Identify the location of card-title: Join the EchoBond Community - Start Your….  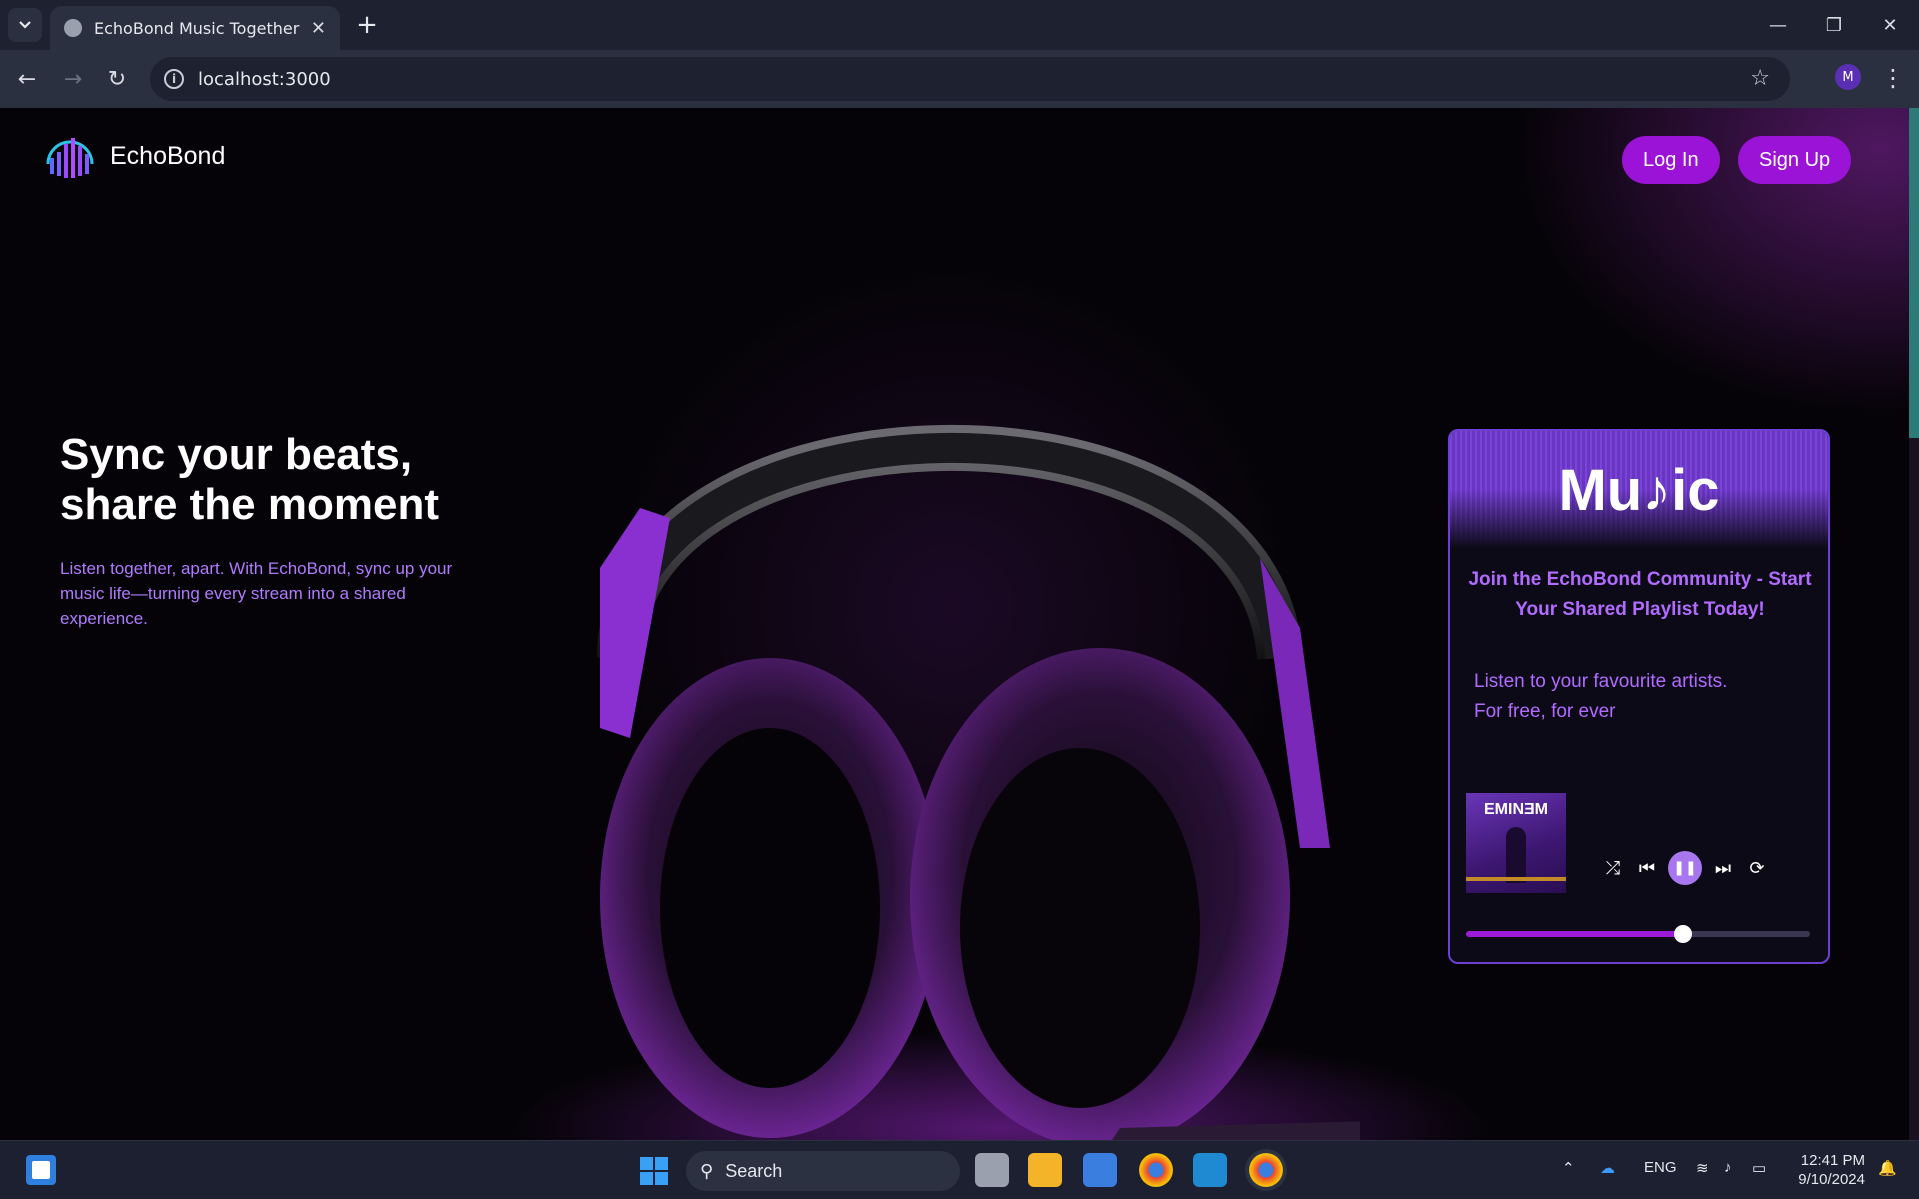
(1640, 594).